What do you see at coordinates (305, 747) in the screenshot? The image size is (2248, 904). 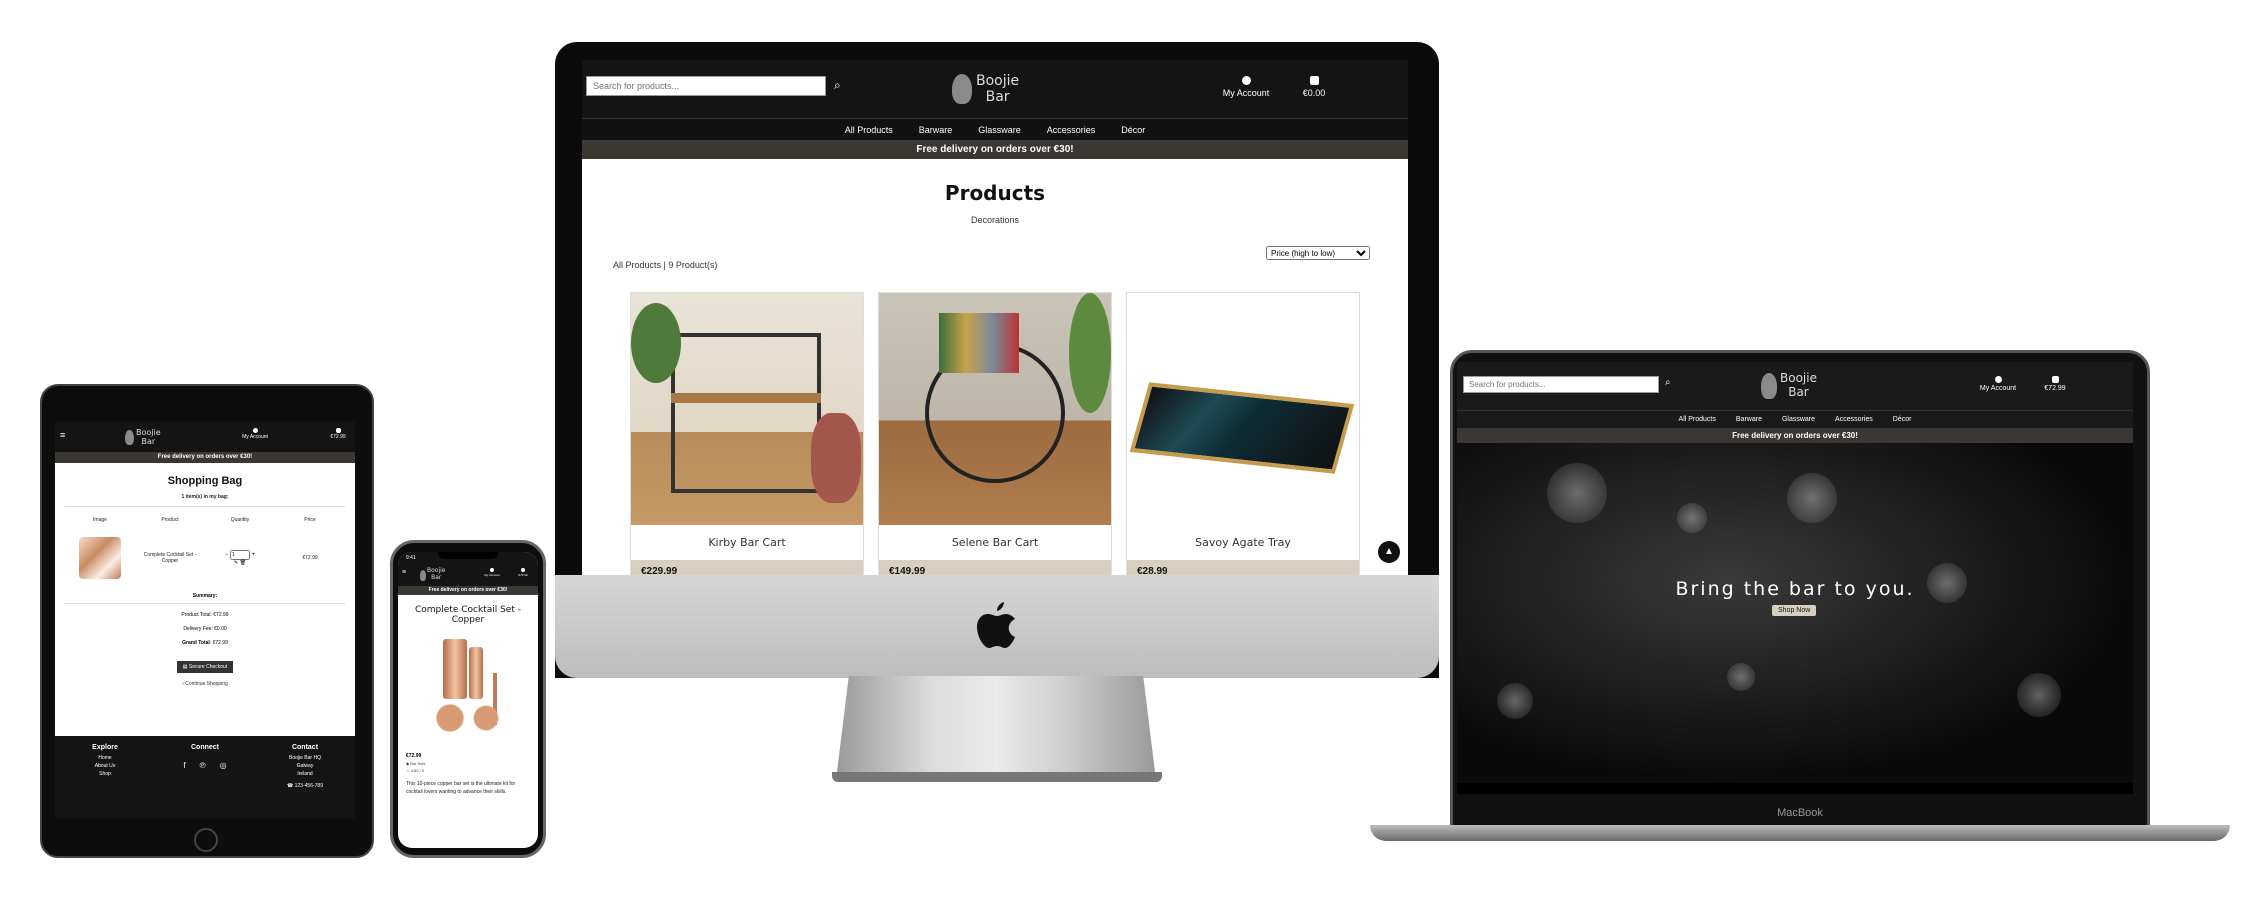 I see `footer-contact-title: Contact` at bounding box center [305, 747].